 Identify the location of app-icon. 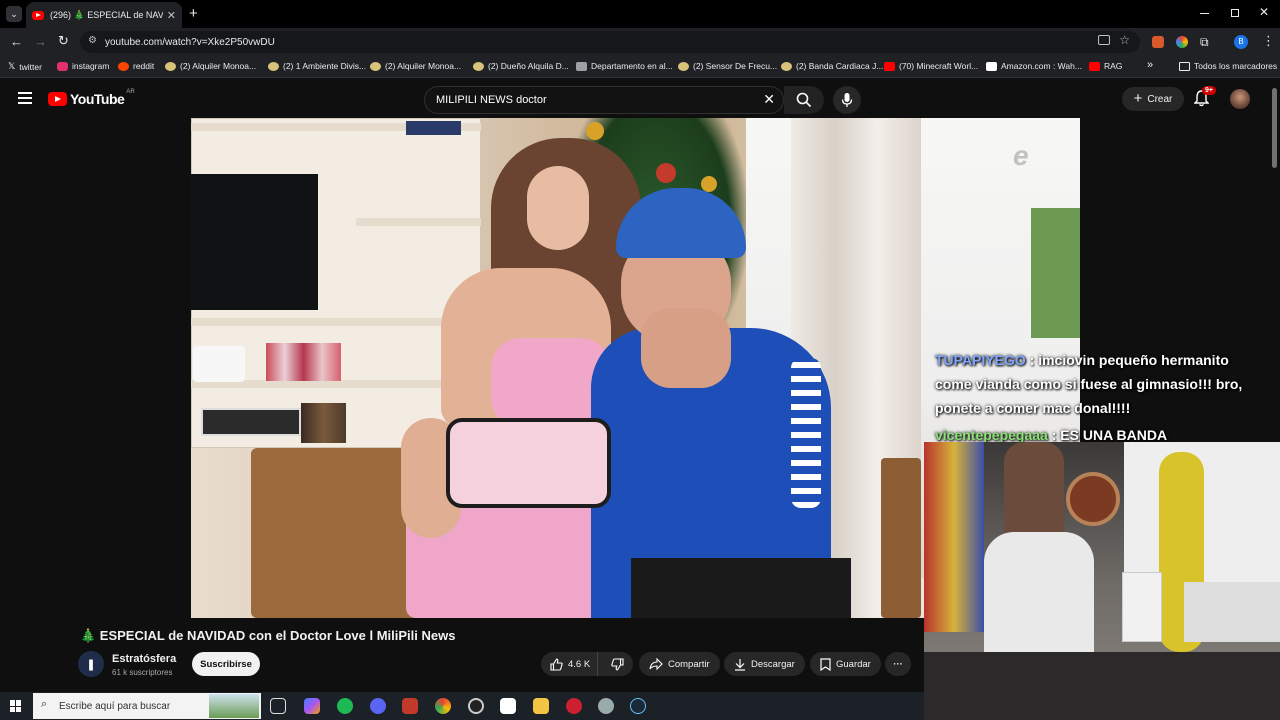
(606, 706).